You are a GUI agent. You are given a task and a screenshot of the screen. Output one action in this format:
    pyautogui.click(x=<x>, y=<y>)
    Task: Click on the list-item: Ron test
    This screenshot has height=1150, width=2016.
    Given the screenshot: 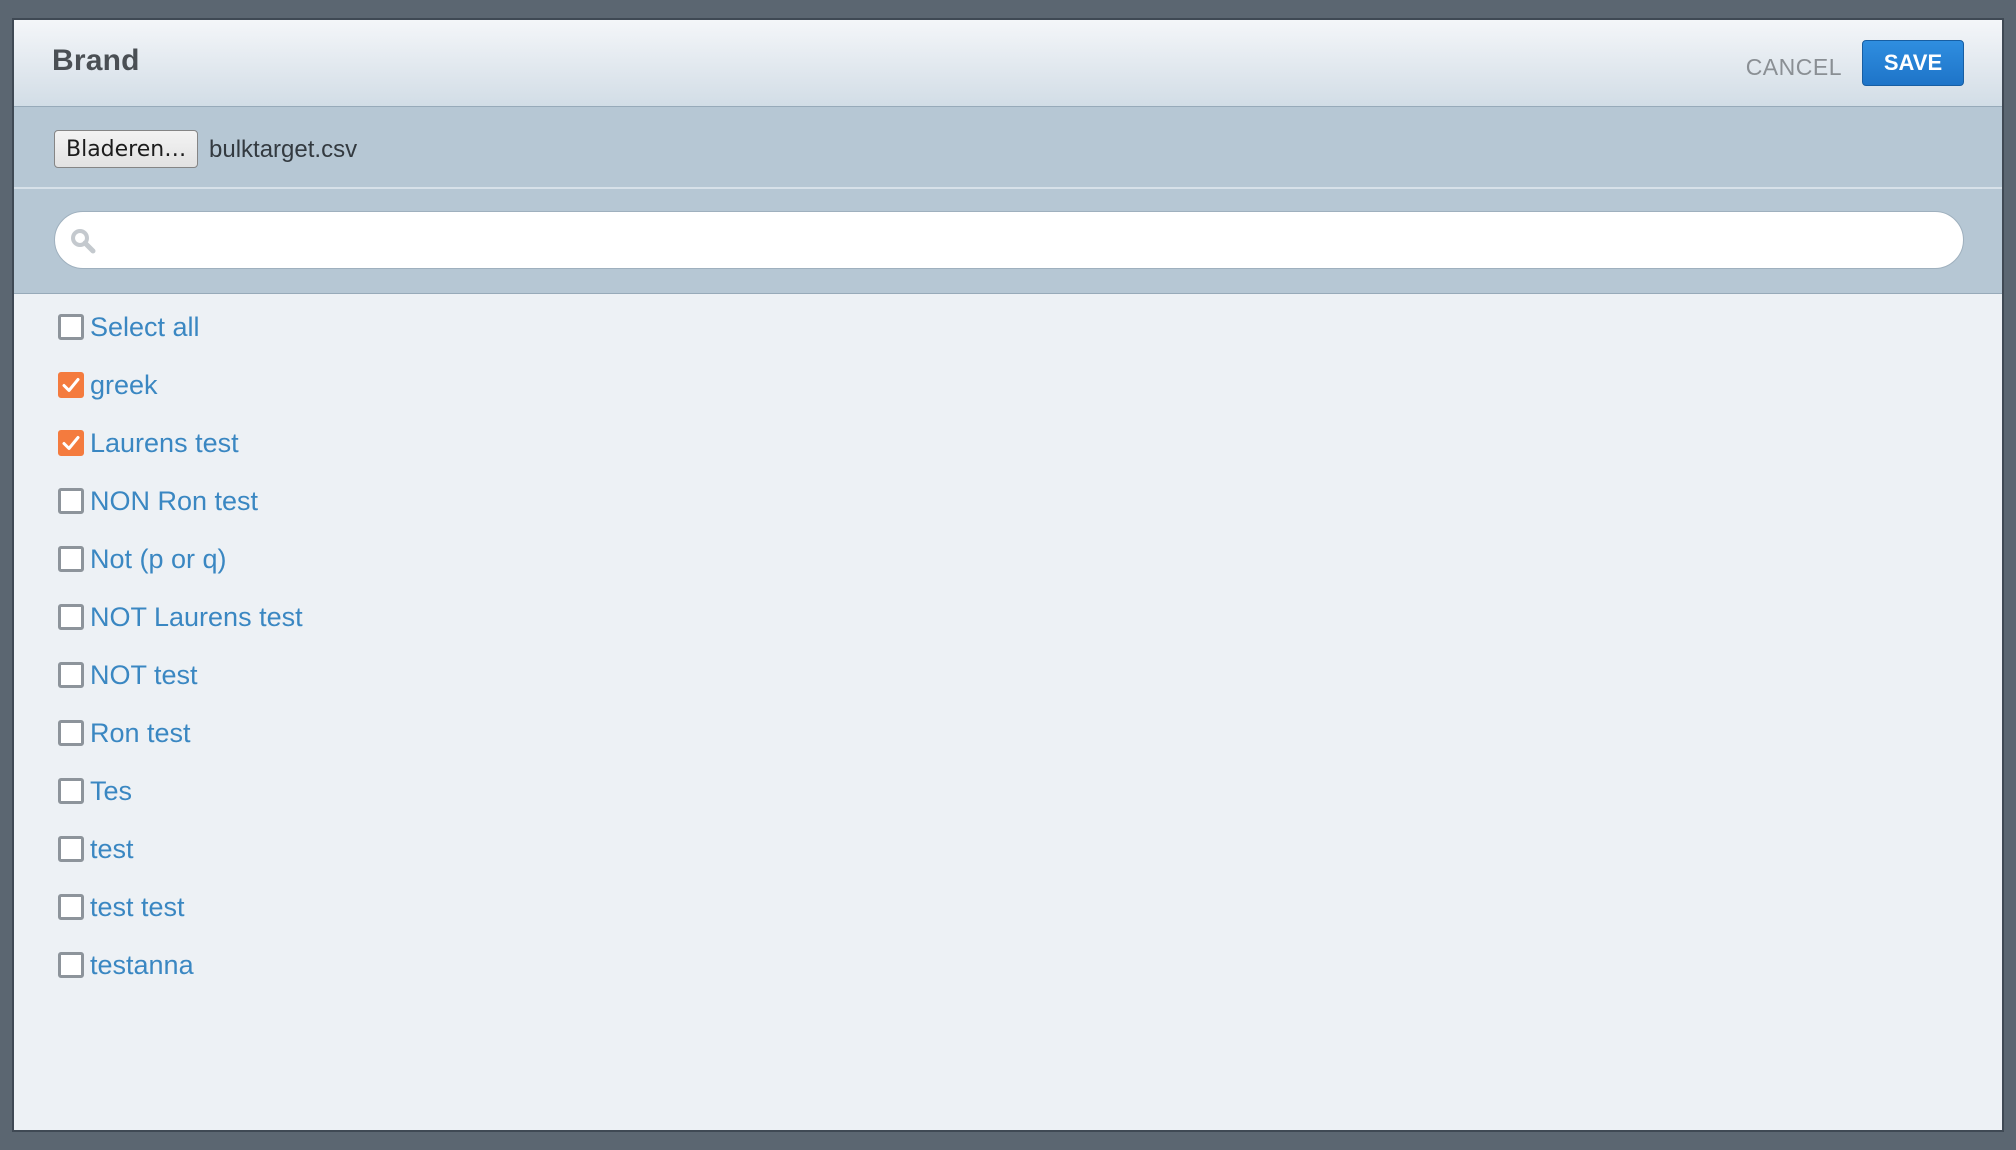 What is the action you would take?
    pyautogui.click(x=180, y=733)
    